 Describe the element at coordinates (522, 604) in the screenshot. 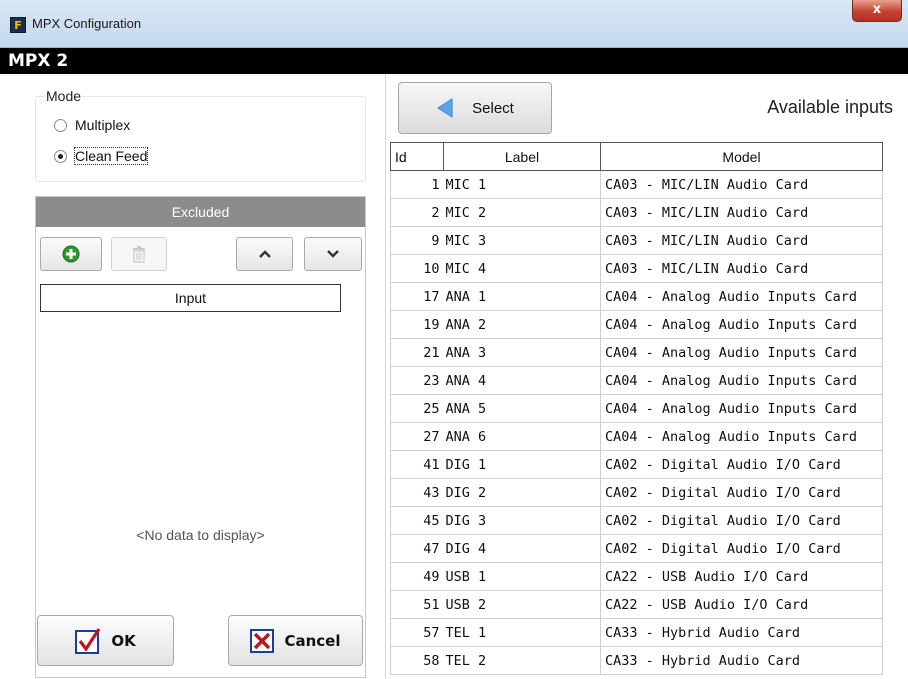

I see `row-label-cell: USB 2` at that location.